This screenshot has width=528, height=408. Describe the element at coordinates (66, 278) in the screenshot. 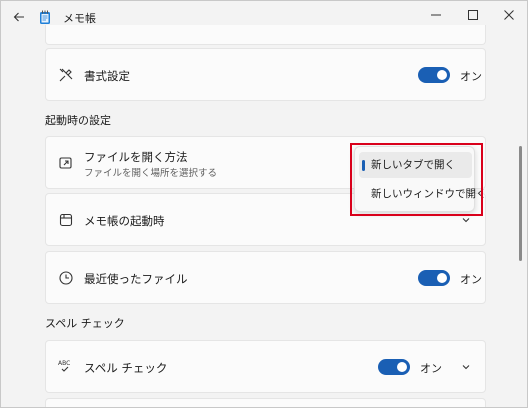

I see `clock-icon` at that location.